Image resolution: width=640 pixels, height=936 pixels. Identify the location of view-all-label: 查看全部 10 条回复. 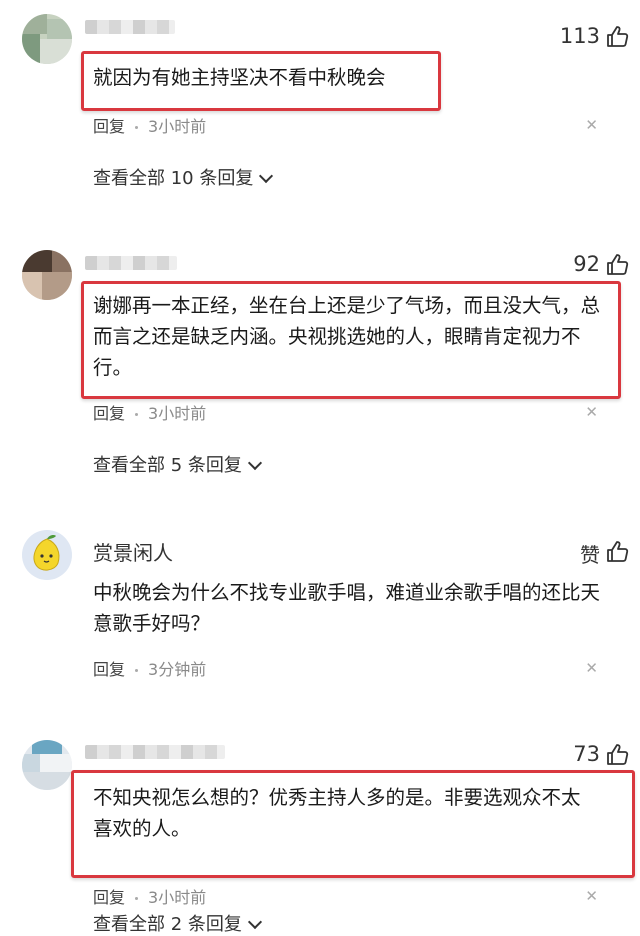
(173, 178).